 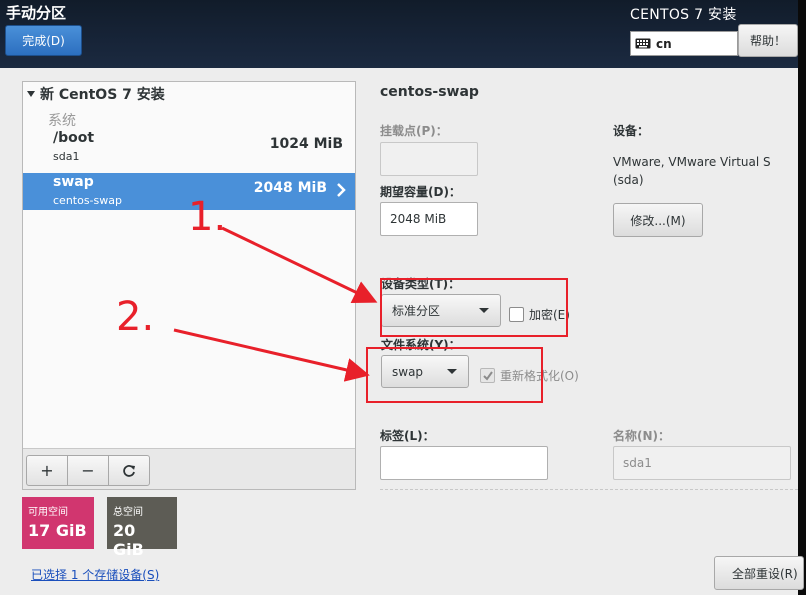 What do you see at coordinates (95, 574) in the screenshot?
I see `selected-storage-link: 已选择 1 个存储设备(S)` at bounding box center [95, 574].